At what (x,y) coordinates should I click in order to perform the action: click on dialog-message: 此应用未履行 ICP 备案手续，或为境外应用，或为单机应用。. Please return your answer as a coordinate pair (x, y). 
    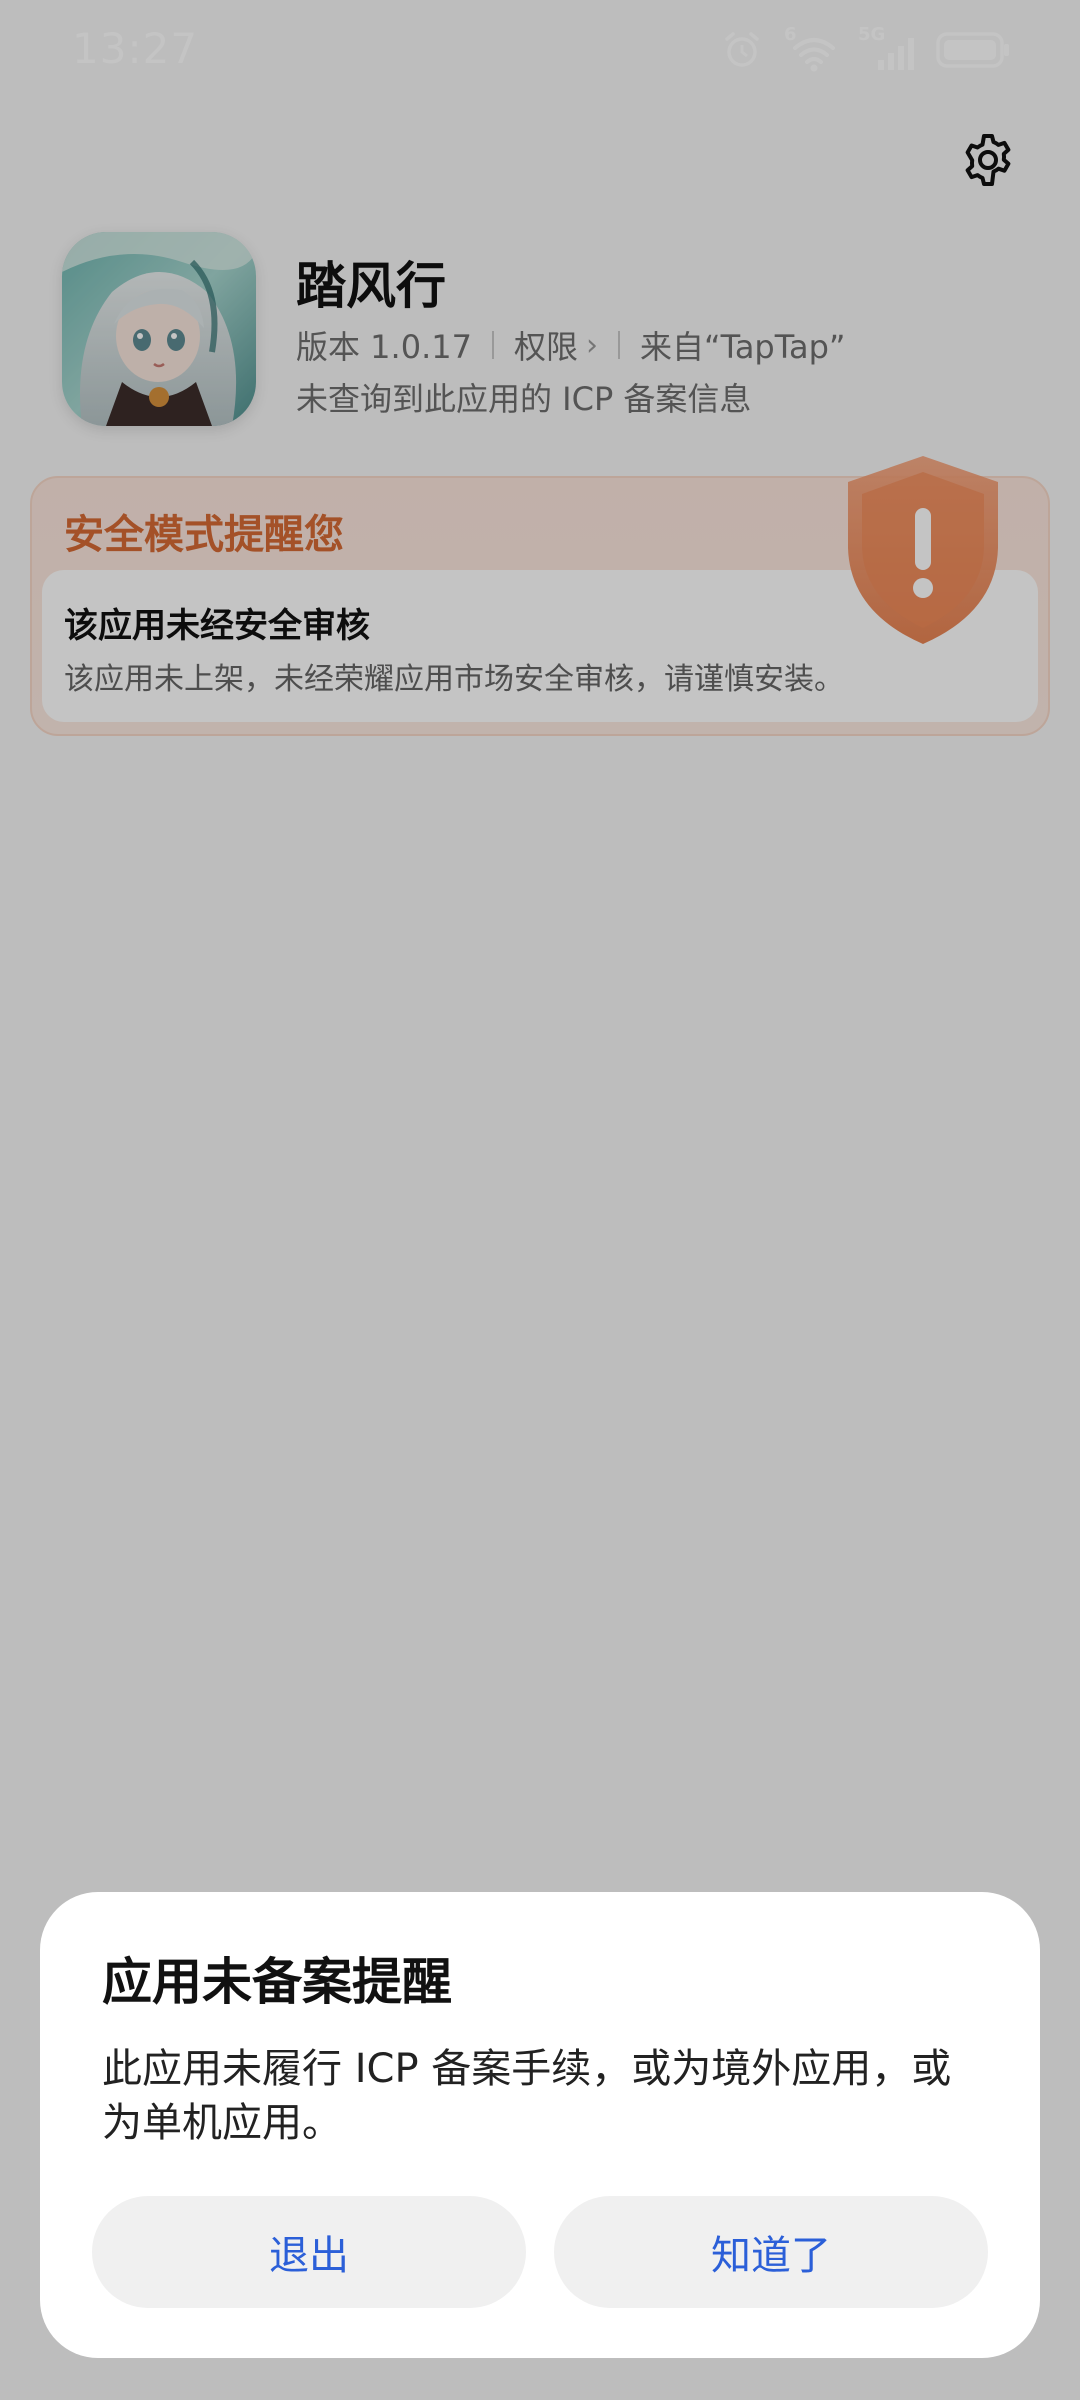
    Looking at the image, I should click on (527, 2096).